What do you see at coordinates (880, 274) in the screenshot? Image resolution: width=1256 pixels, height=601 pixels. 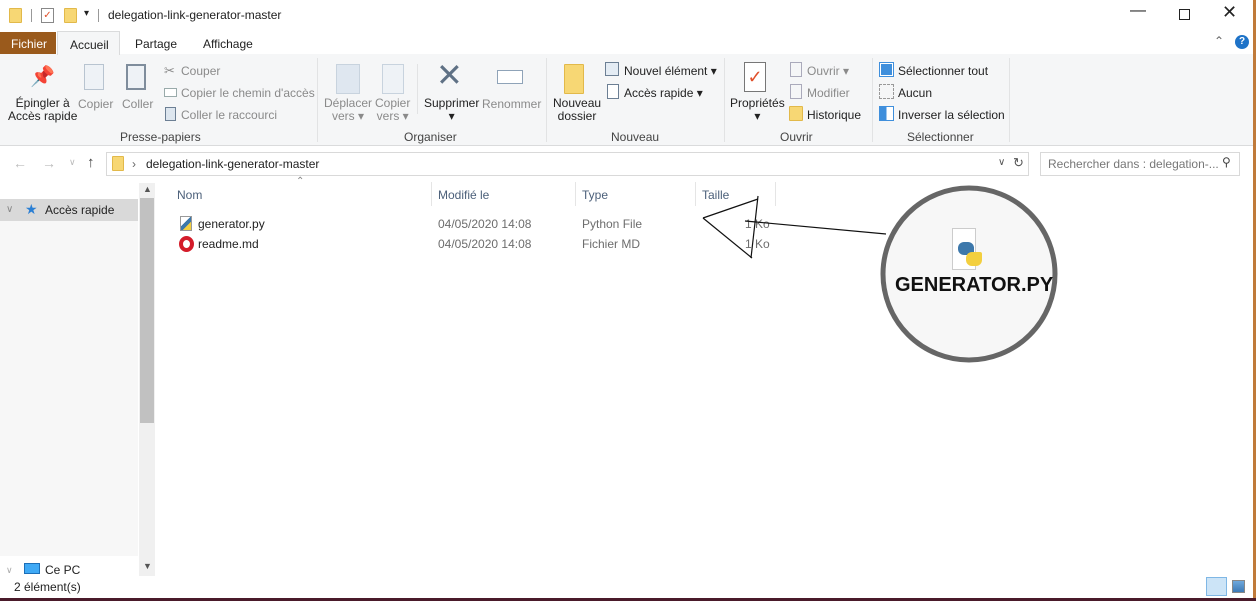 I see `annotation-arrow` at bounding box center [880, 274].